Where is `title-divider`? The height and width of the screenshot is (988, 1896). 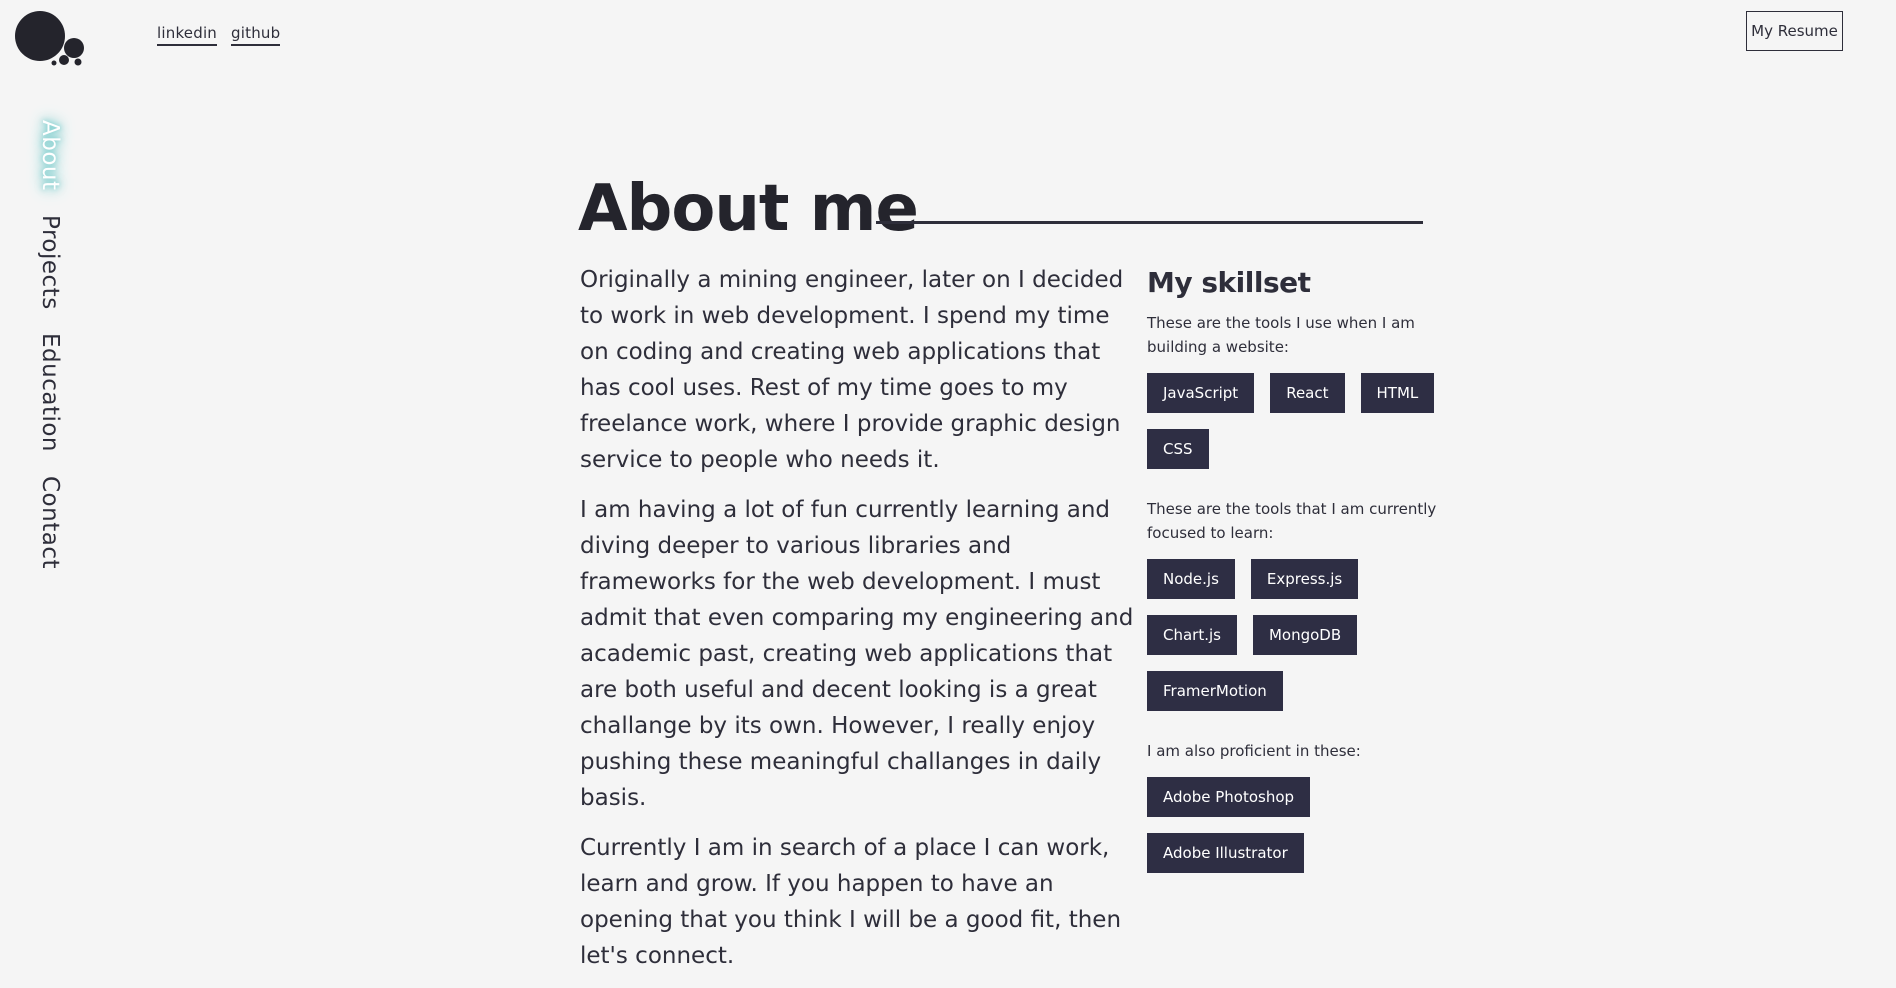 title-divider is located at coordinates (1149, 222).